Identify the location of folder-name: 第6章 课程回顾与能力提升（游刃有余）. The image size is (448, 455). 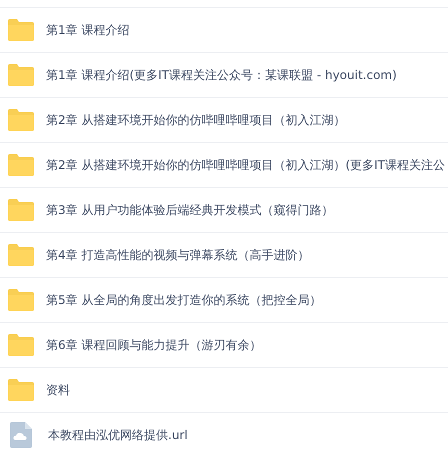
(154, 345).